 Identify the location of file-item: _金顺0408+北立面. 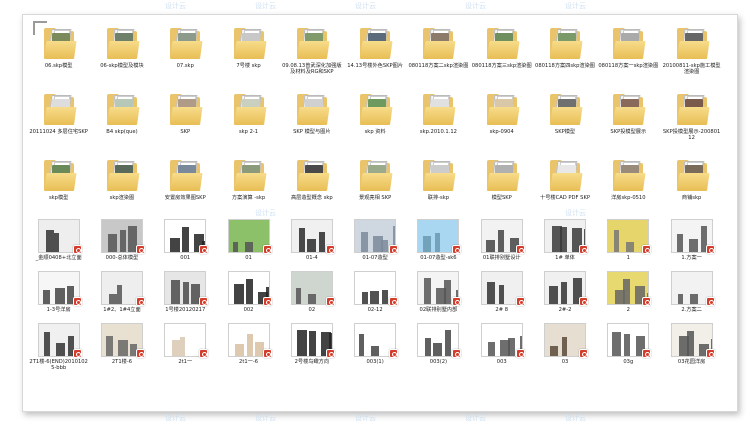
(58, 240).